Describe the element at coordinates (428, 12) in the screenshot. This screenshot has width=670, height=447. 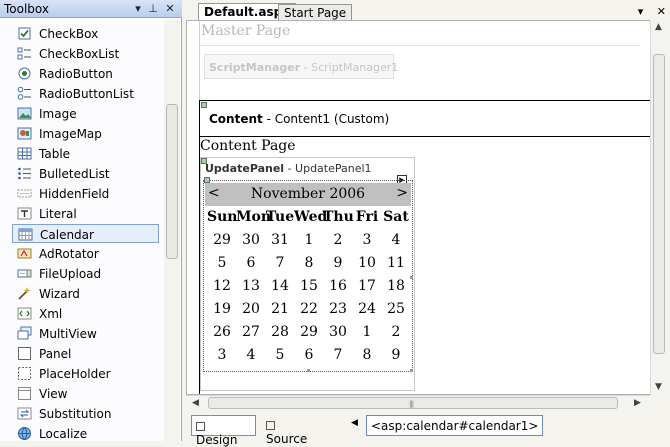
I see `document-tab-bar: Default.aspx Start Page ▾ ✕` at that location.